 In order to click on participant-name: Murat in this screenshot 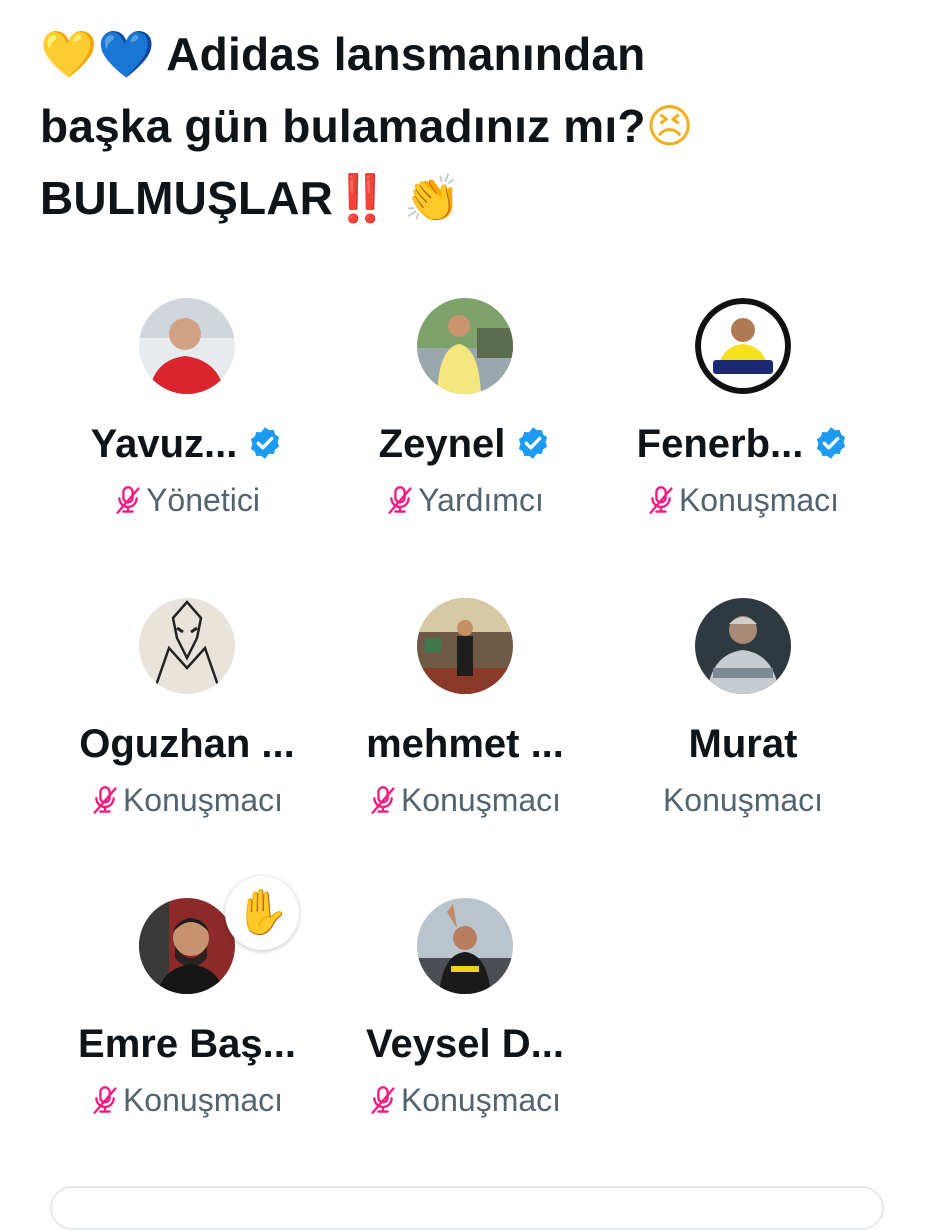, I will do `click(743, 744)`.